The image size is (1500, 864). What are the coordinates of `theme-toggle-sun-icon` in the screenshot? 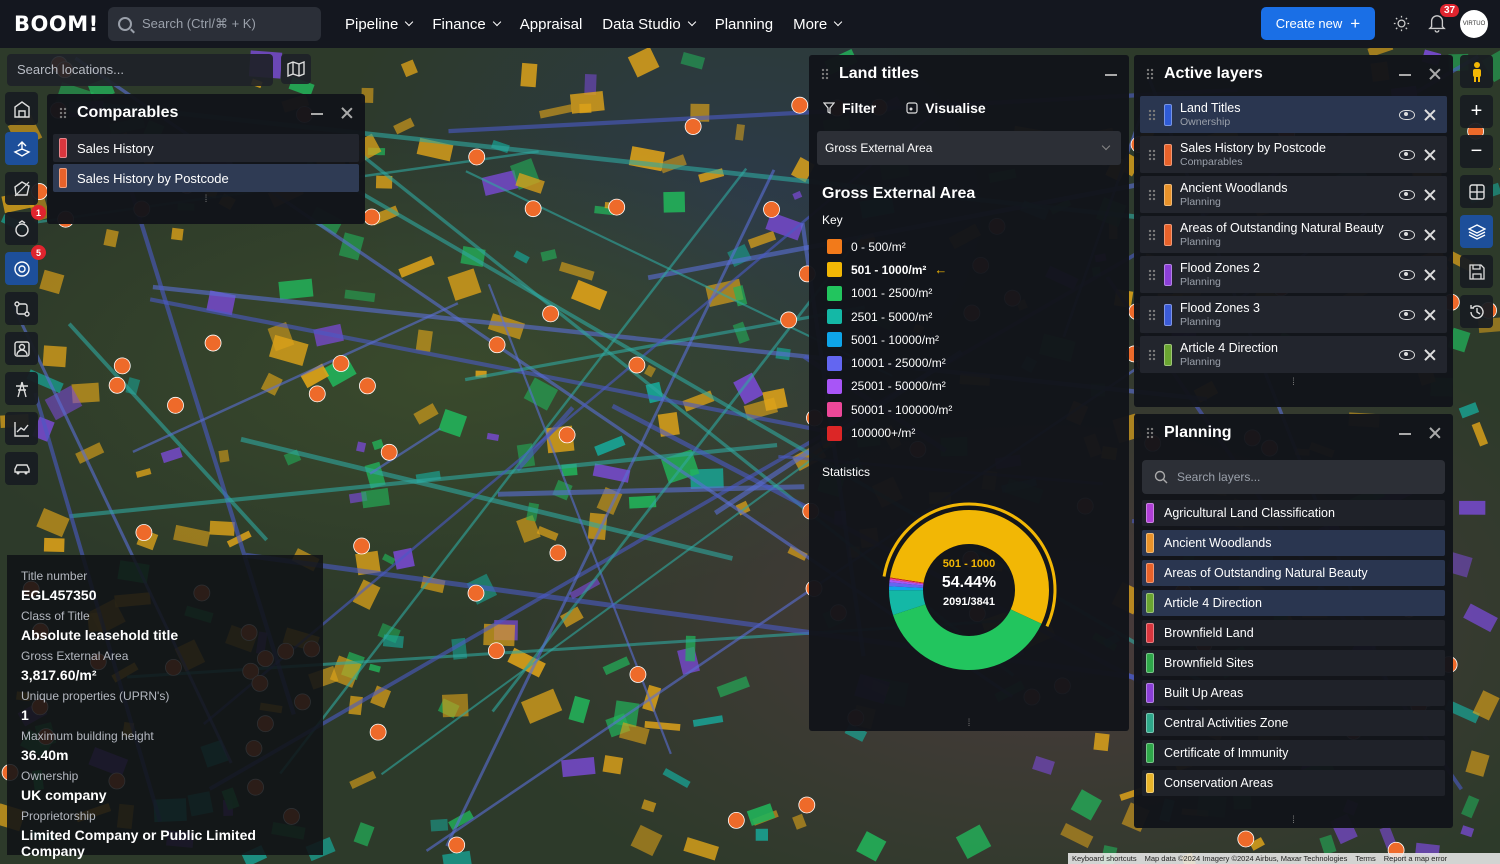 It's located at (1401, 23).